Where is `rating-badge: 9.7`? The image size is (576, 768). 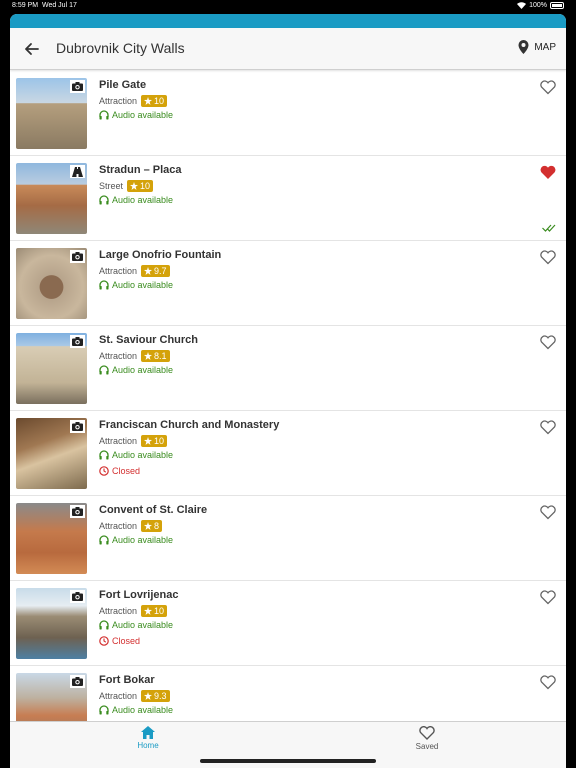
rating-badge: 9.7 is located at coordinates (155, 271).